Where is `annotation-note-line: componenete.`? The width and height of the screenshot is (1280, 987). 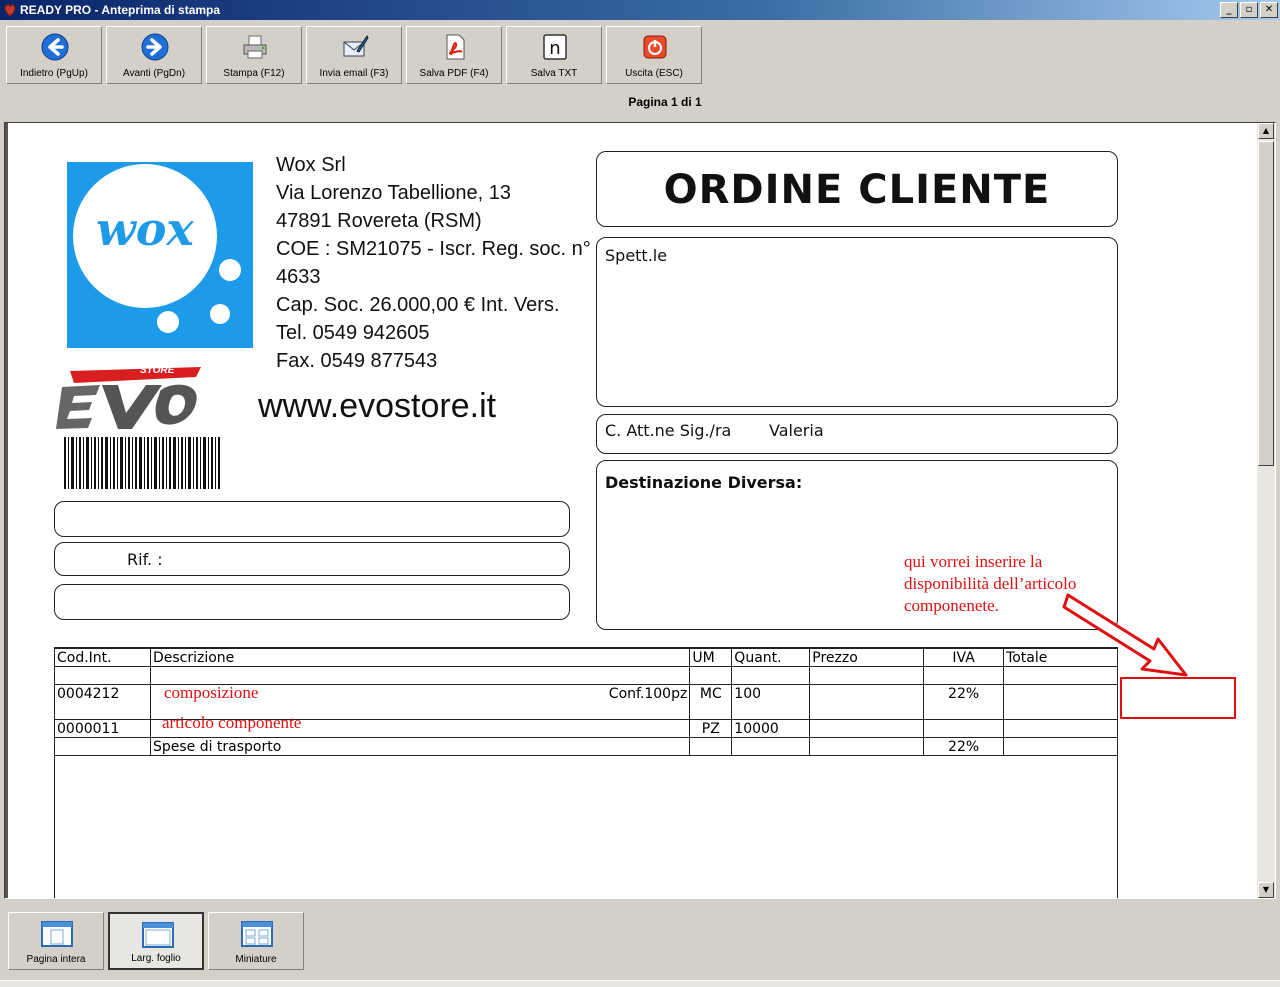 annotation-note-line: componenete. is located at coordinates (951, 605).